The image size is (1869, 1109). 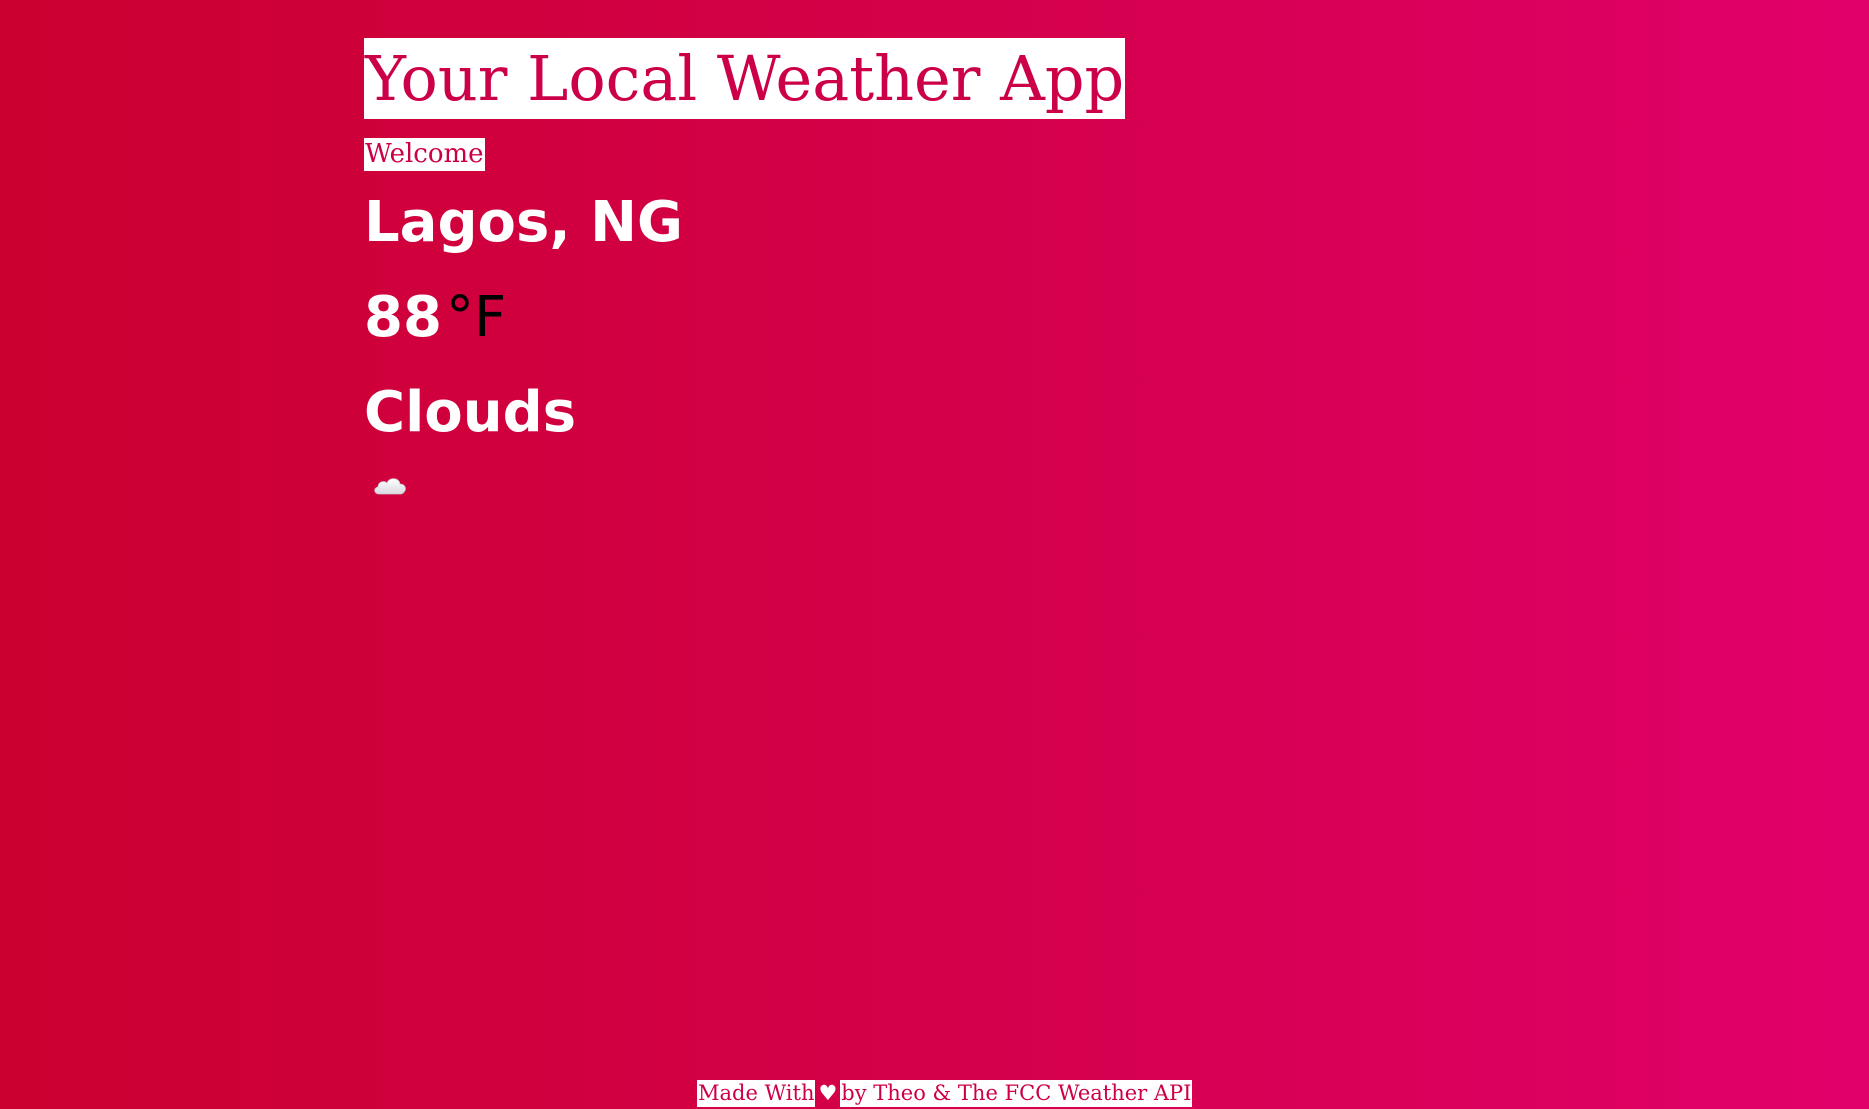 What do you see at coordinates (476, 317) in the screenshot?
I see `unit-toggle: °F` at bounding box center [476, 317].